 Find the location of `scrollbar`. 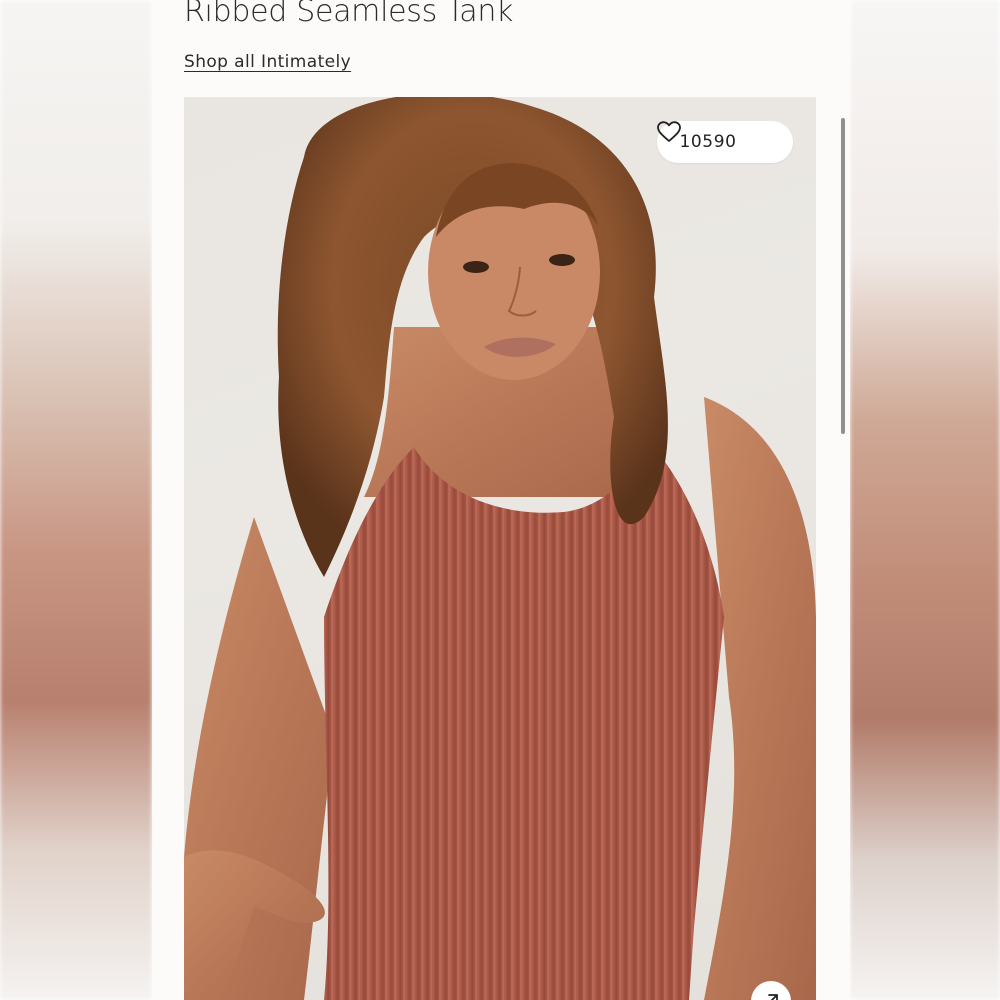

scrollbar is located at coordinates (843, 276).